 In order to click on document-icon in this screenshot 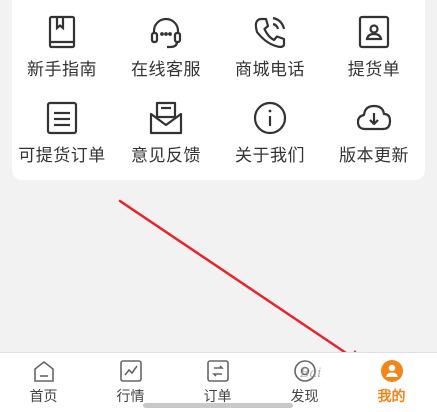, I will do `click(62, 118)`.